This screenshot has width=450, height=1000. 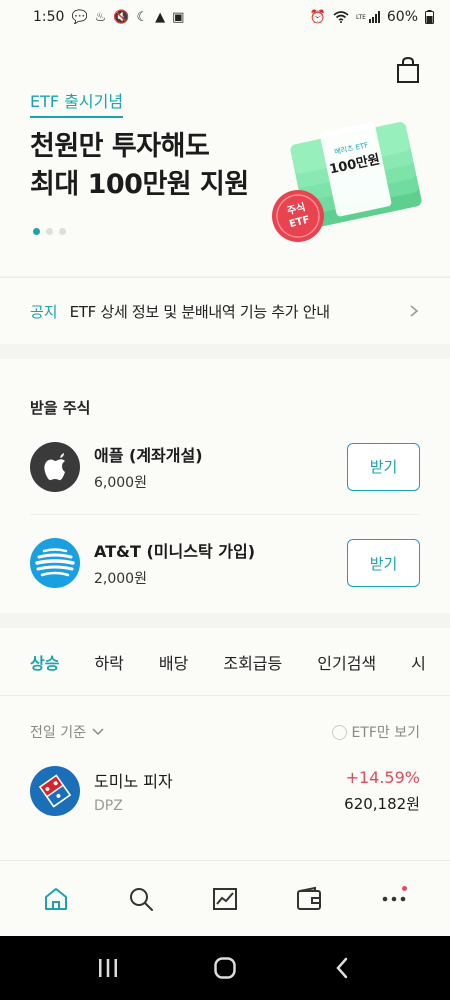 I want to click on recent-apps-button, so click(x=108, y=968).